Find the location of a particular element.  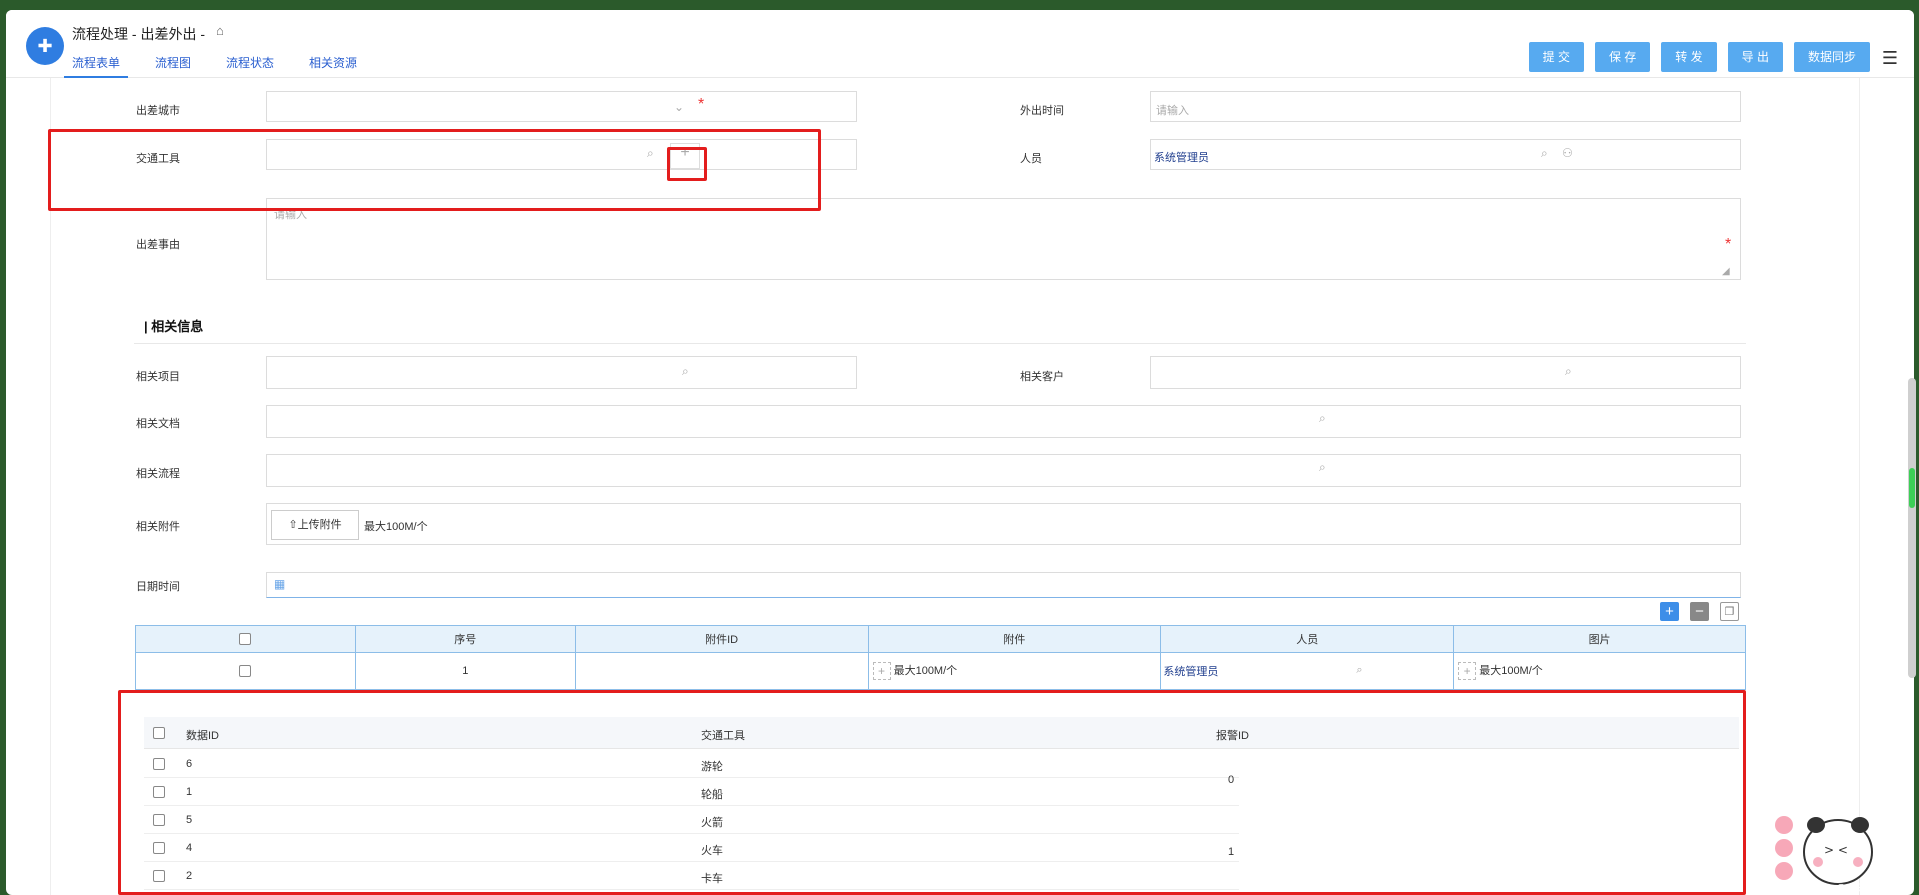

section-divider is located at coordinates (940, 343).